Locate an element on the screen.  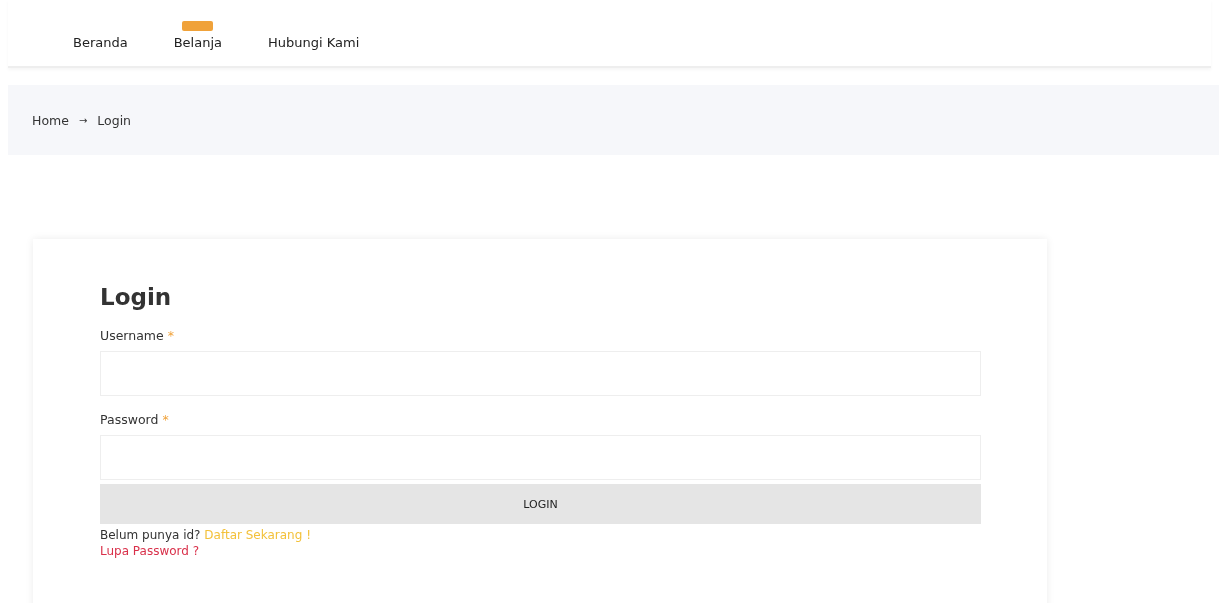
login-title: Login is located at coordinates (136, 297).